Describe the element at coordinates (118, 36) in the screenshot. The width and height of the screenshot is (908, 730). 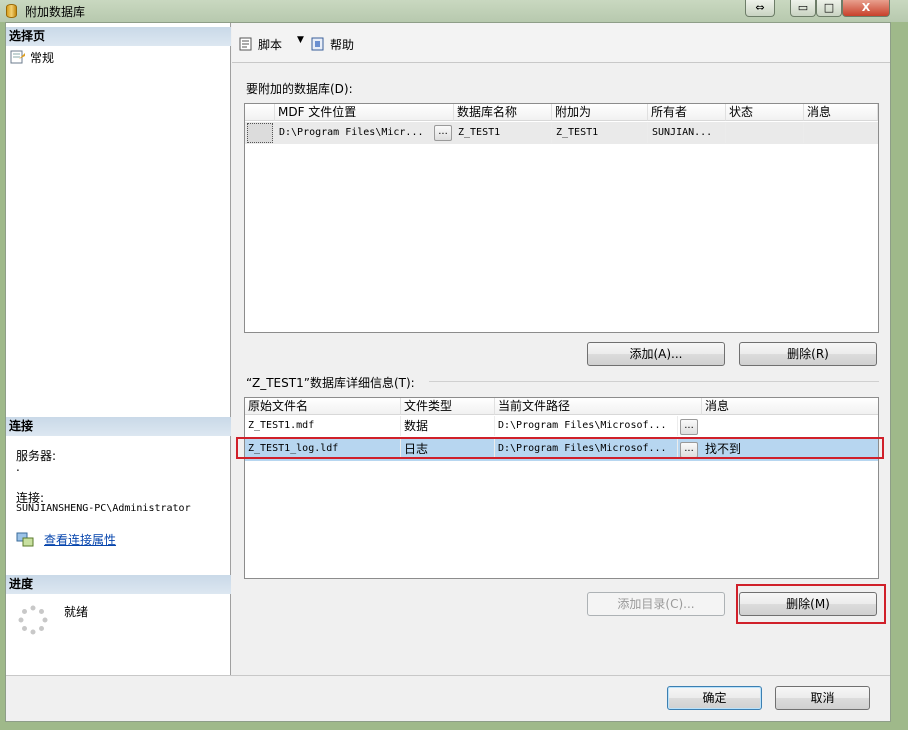
I see `select-page-header: 选择页` at that location.